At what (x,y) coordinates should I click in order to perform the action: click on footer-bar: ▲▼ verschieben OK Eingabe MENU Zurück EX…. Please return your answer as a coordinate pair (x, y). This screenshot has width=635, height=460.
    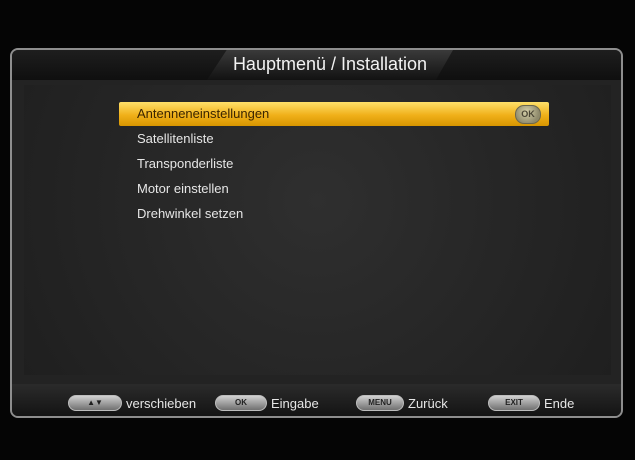
    Looking at the image, I should click on (316, 400).